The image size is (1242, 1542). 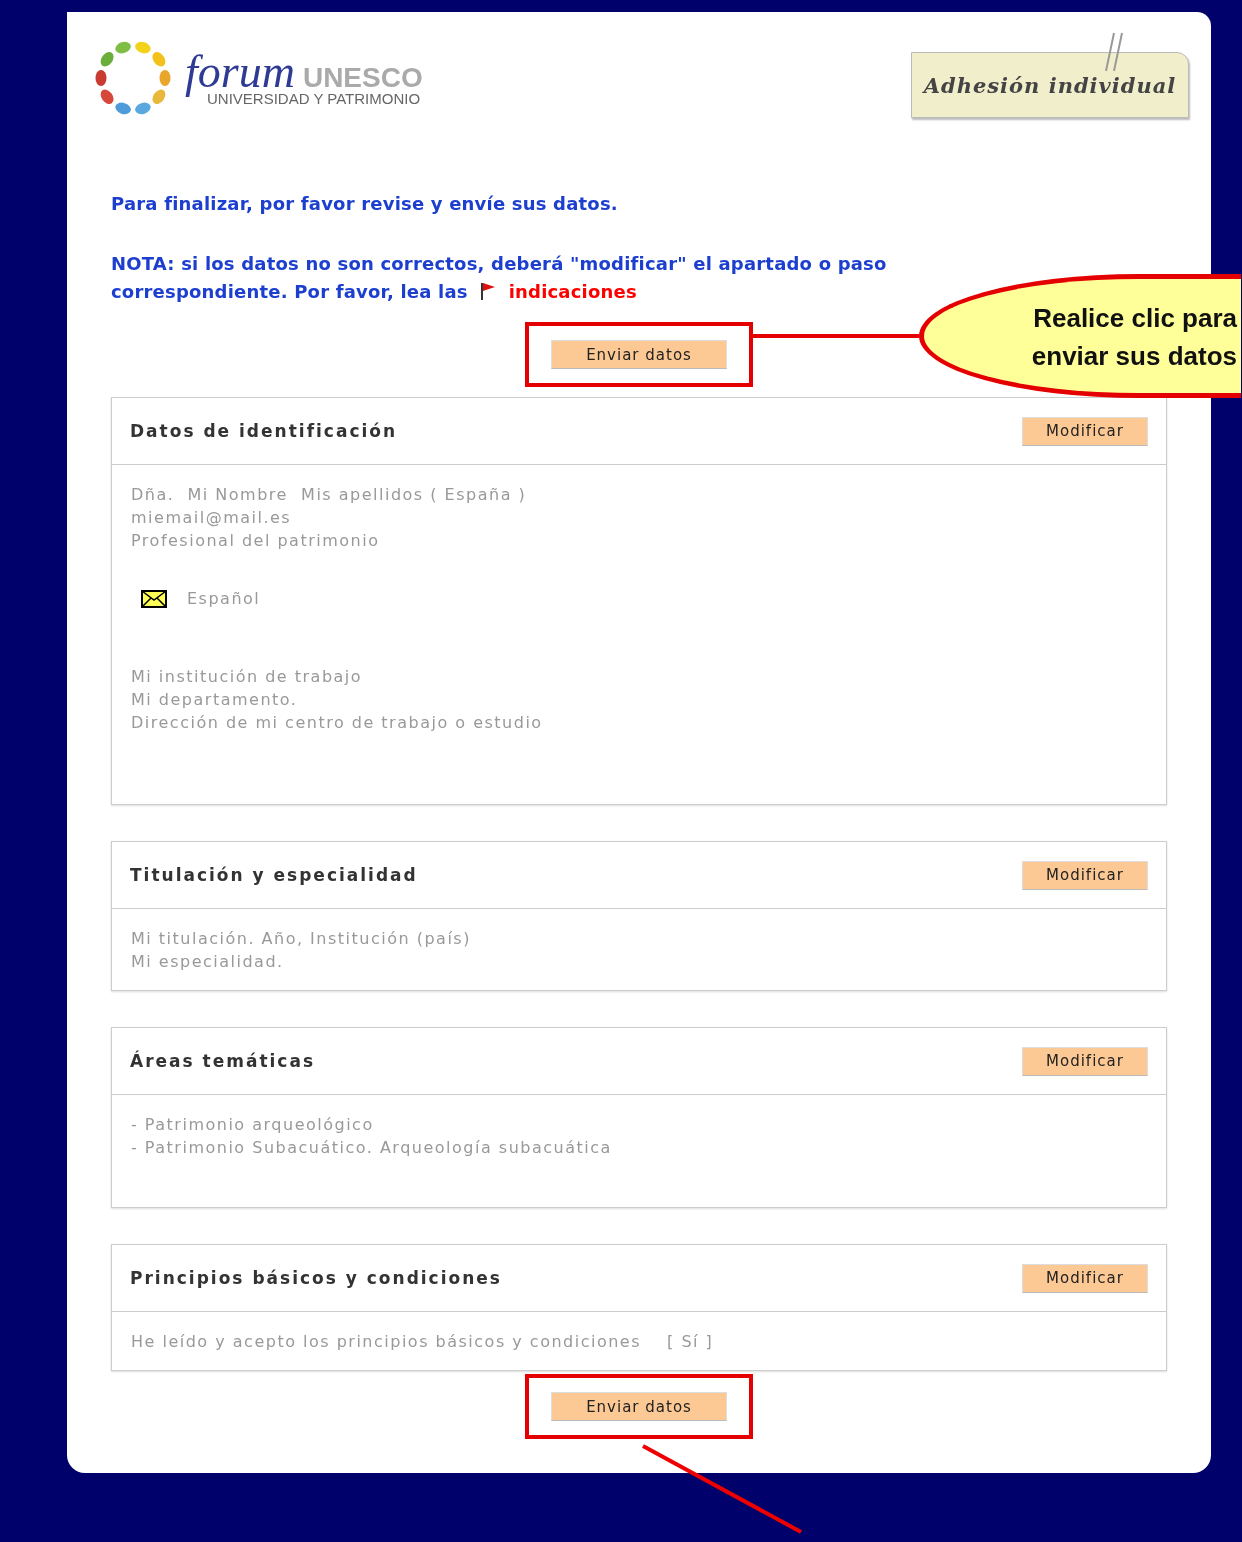 What do you see at coordinates (365, 204) in the screenshot?
I see `intro-text: Para finalizar, por favor revise y envíe sus datos.` at bounding box center [365, 204].